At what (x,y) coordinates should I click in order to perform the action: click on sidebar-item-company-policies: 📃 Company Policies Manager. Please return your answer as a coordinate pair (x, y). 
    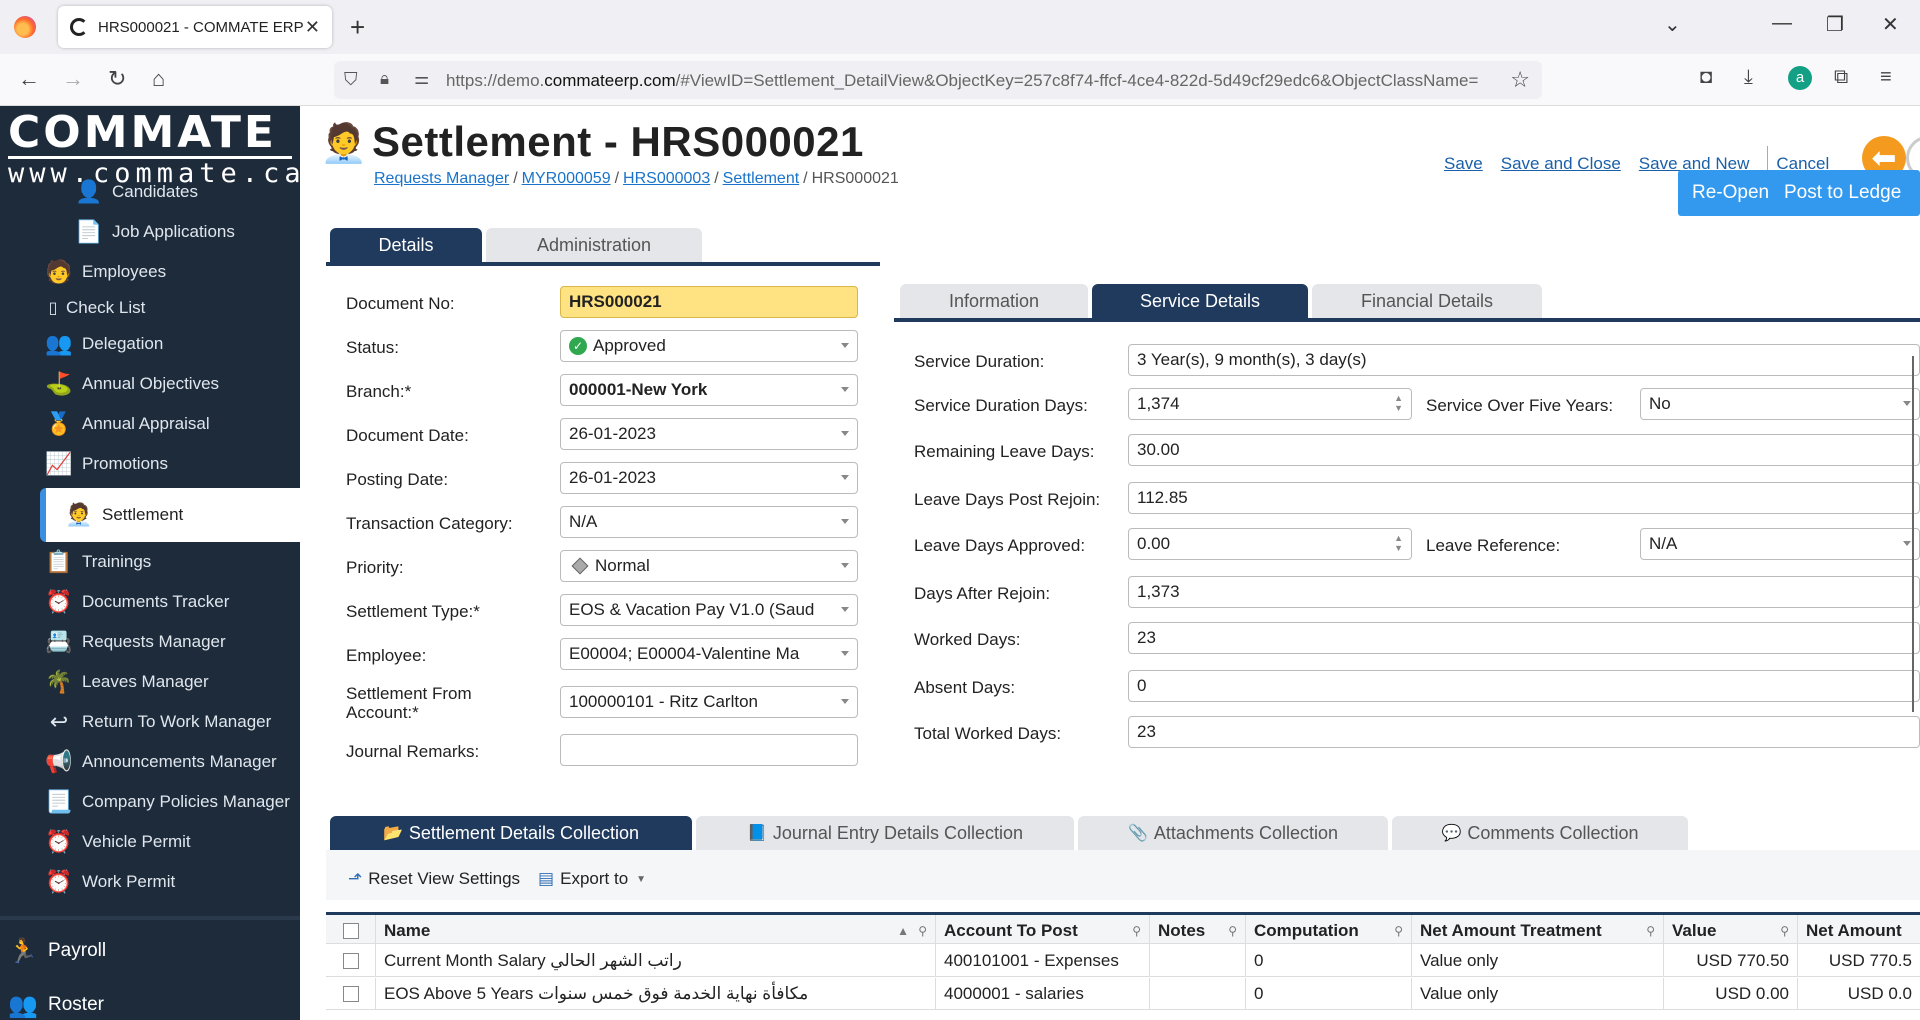
    Looking at the image, I should click on (150, 802).